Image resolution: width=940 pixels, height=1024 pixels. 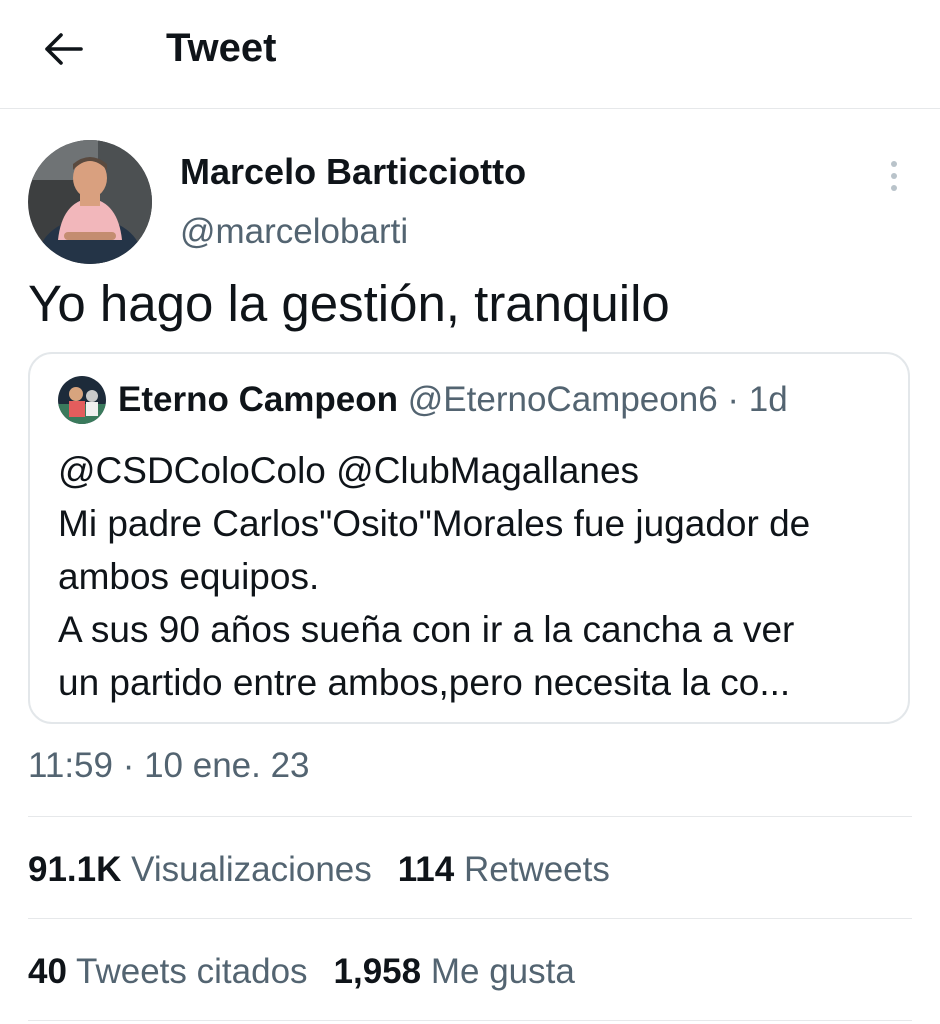 What do you see at coordinates (426, 869) in the screenshot?
I see `retweets-count: 114` at bounding box center [426, 869].